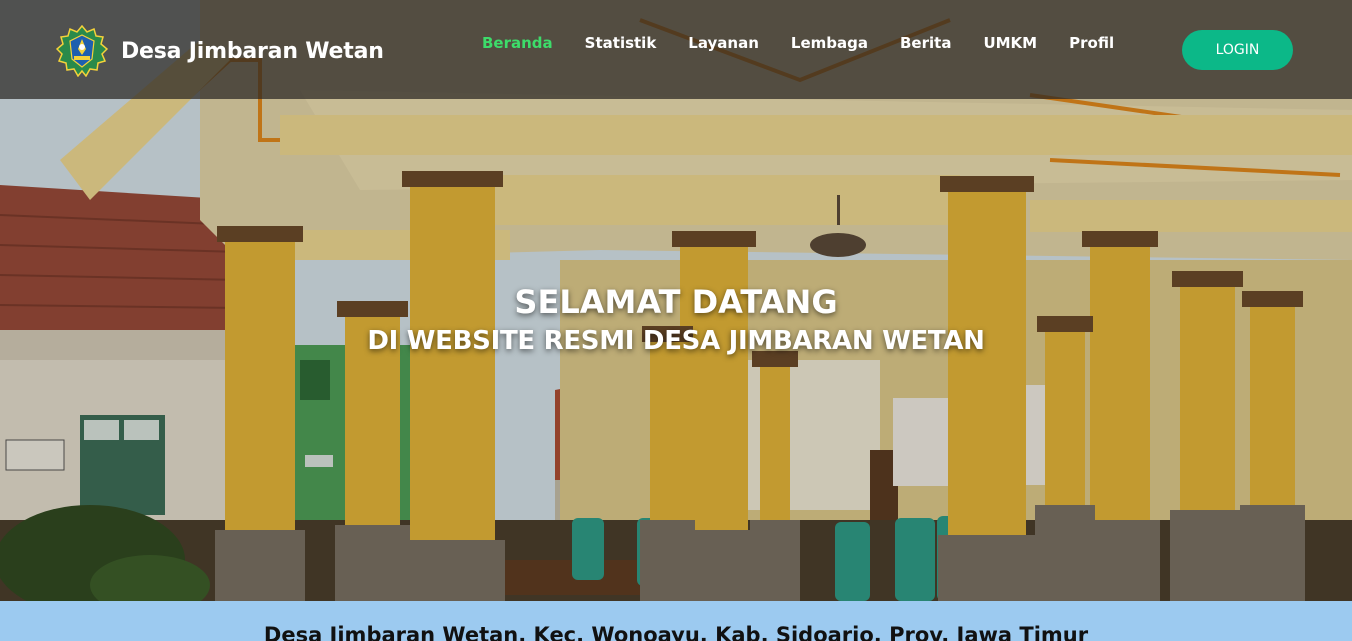 Image resolution: width=1352 pixels, height=641 pixels. I want to click on nav-profil: Profil, so click(1091, 43).